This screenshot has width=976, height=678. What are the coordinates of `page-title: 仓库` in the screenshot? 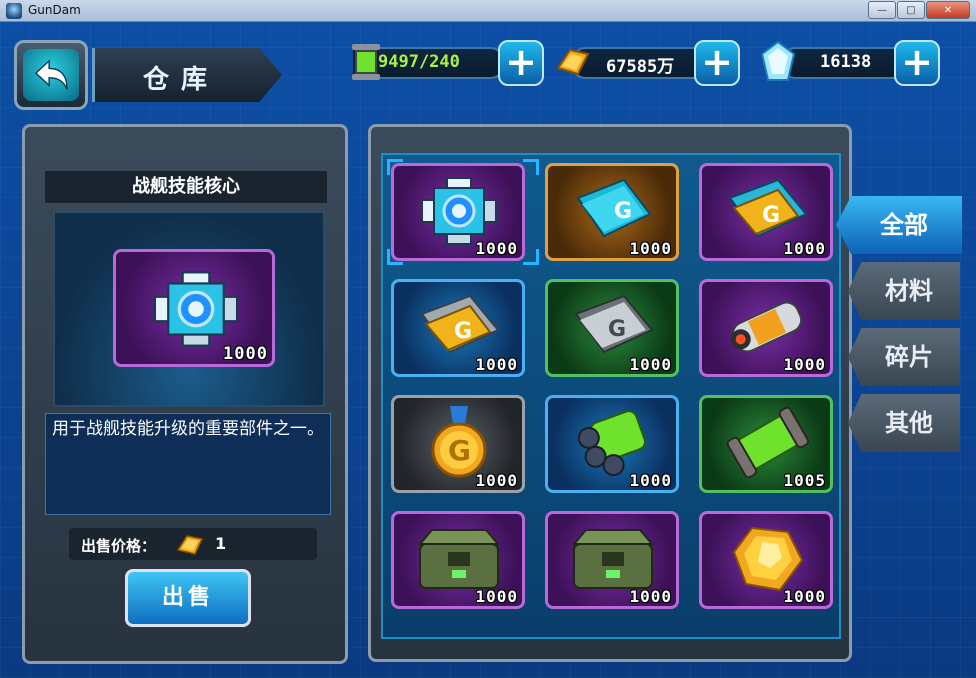 It's located at (181, 80).